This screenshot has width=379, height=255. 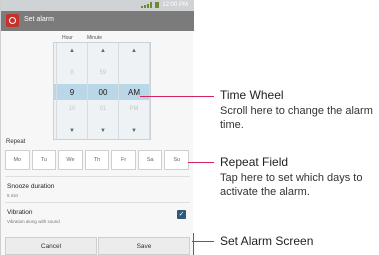 What do you see at coordinates (123, 160) in the screenshot?
I see `day-toggle-fr: Fr` at bounding box center [123, 160].